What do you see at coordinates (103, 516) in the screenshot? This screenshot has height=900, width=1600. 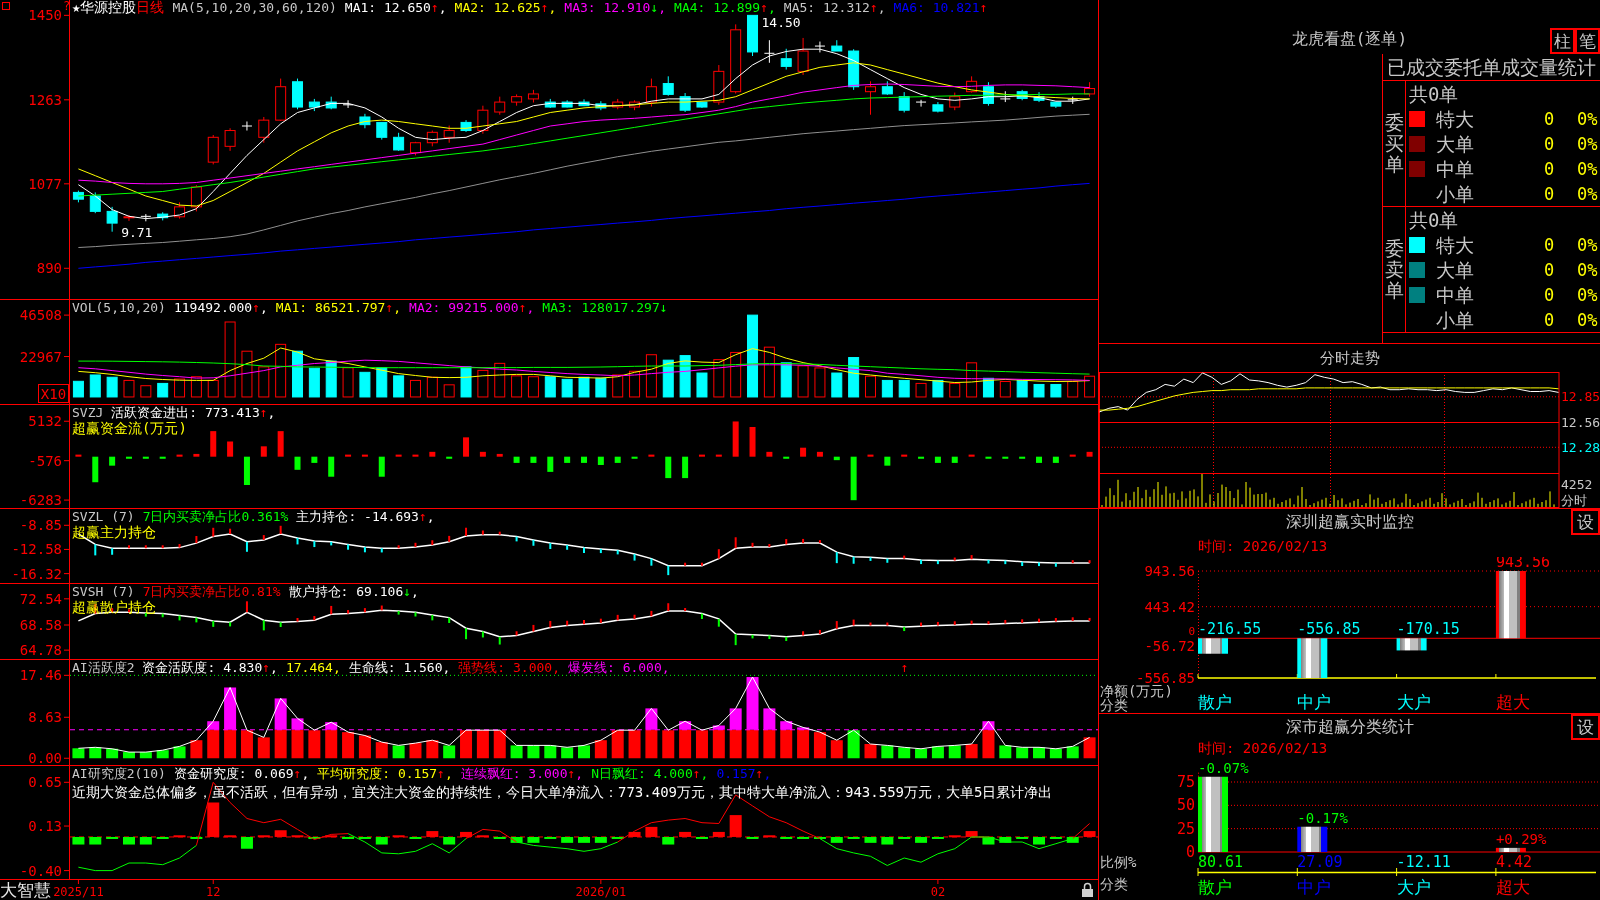 I see `legend-entry: SVZL (7)` at bounding box center [103, 516].